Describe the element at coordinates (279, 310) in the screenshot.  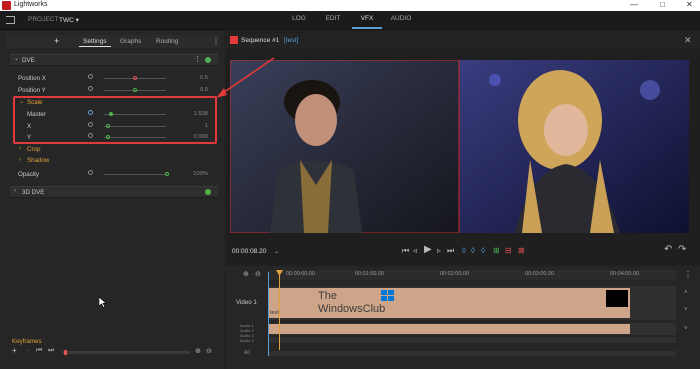
I see `timeline-playhead` at that location.